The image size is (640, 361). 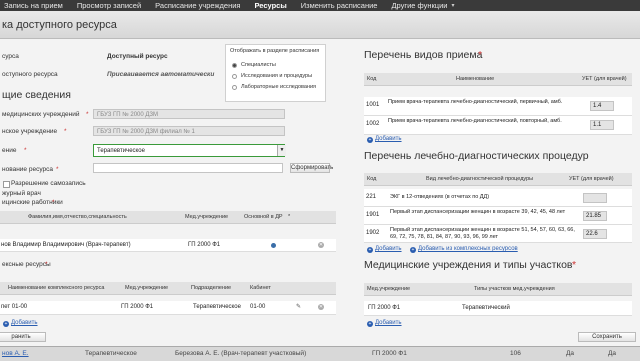 I want to click on uet-field: 1.1, so click(x=602, y=125).